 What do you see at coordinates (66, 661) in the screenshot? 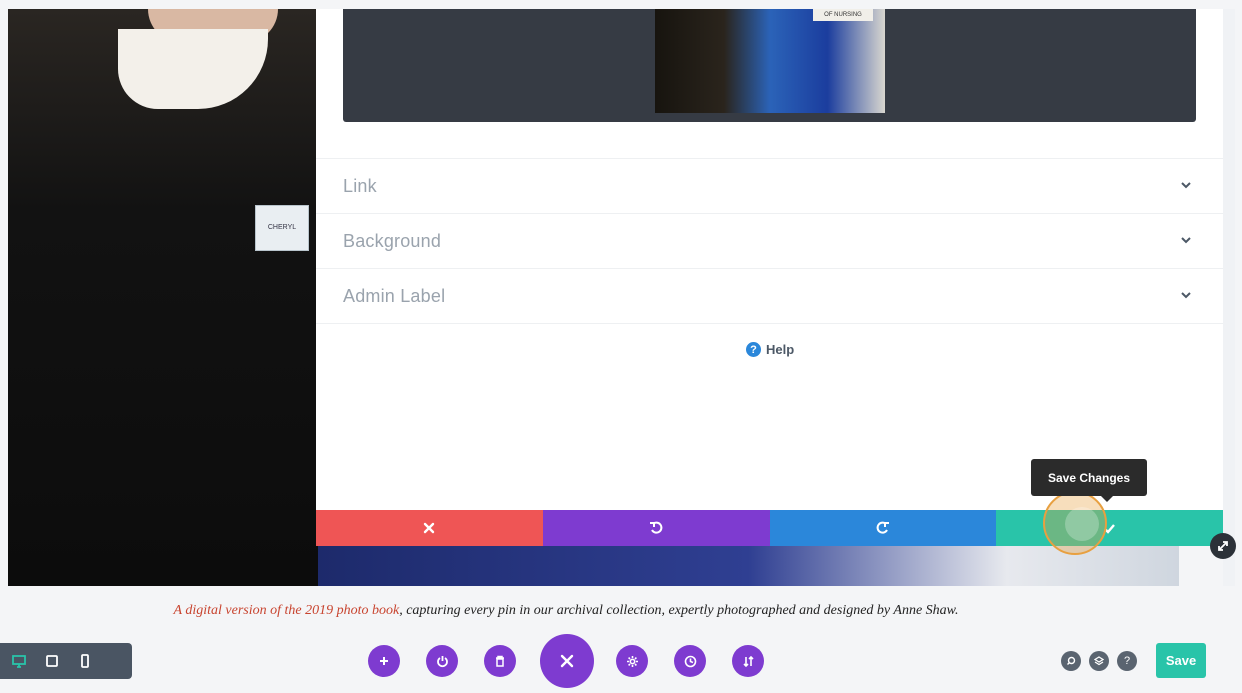
I see `view-mode-bar` at bounding box center [66, 661].